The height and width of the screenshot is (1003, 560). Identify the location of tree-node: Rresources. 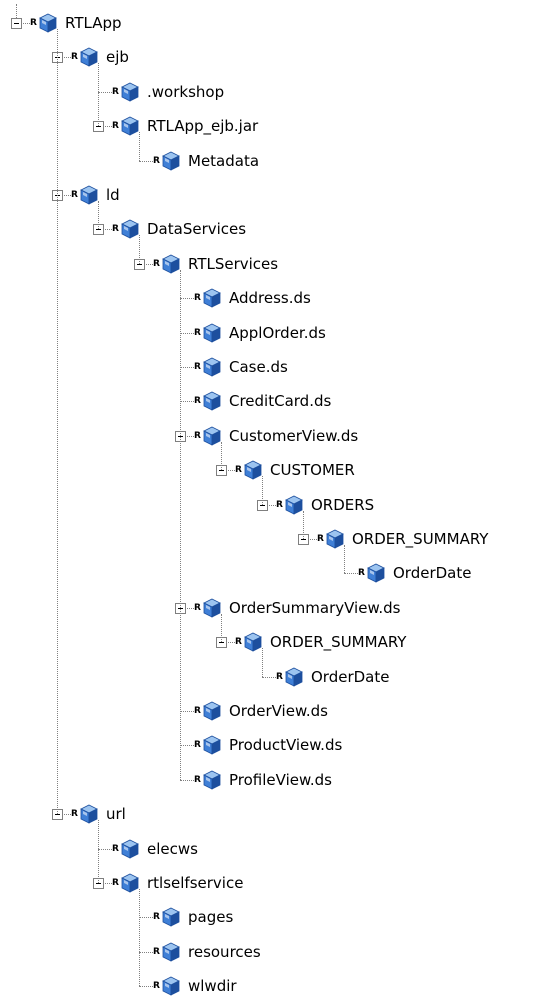
(207, 952).